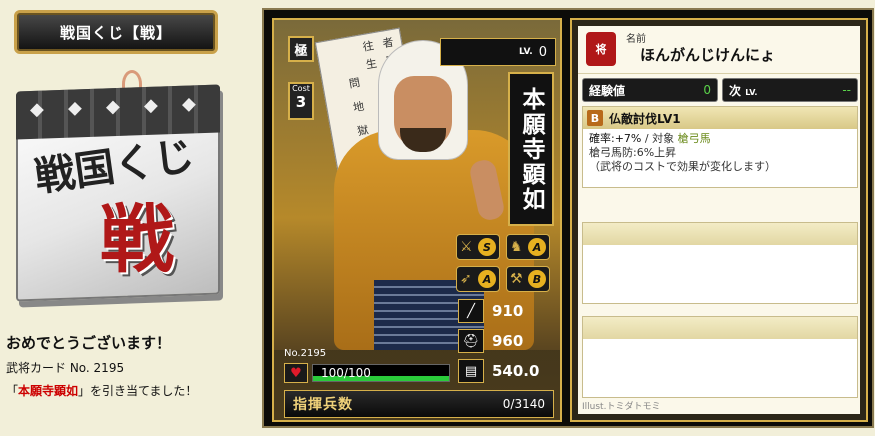 The image size is (875, 436). Describe the element at coordinates (471, 371) in the screenshot. I see `book-icon: ▤` at that location.